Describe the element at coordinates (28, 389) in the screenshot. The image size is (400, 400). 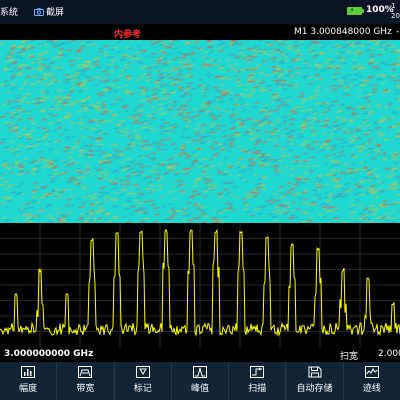
I see `softkey-label: 幅度` at that location.